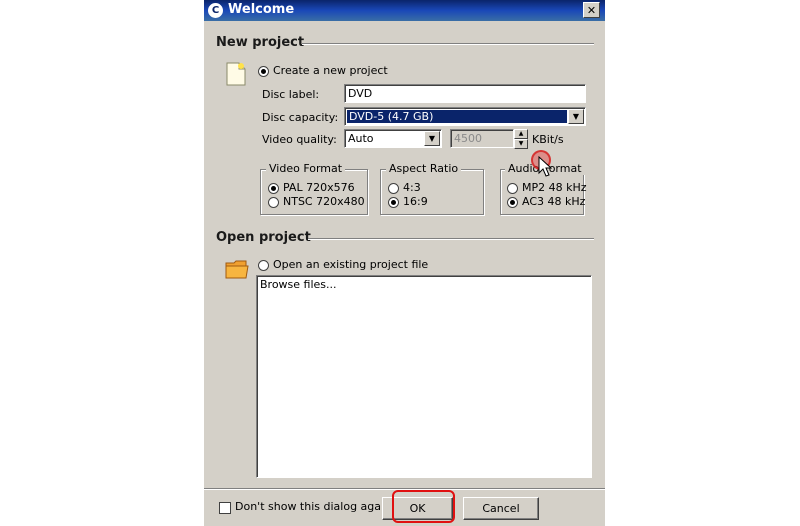 This screenshot has width=800, height=526. What do you see at coordinates (225, 508) in the screenshot?
I see `dont-show-checkbox` at bounding box center [225, 508].